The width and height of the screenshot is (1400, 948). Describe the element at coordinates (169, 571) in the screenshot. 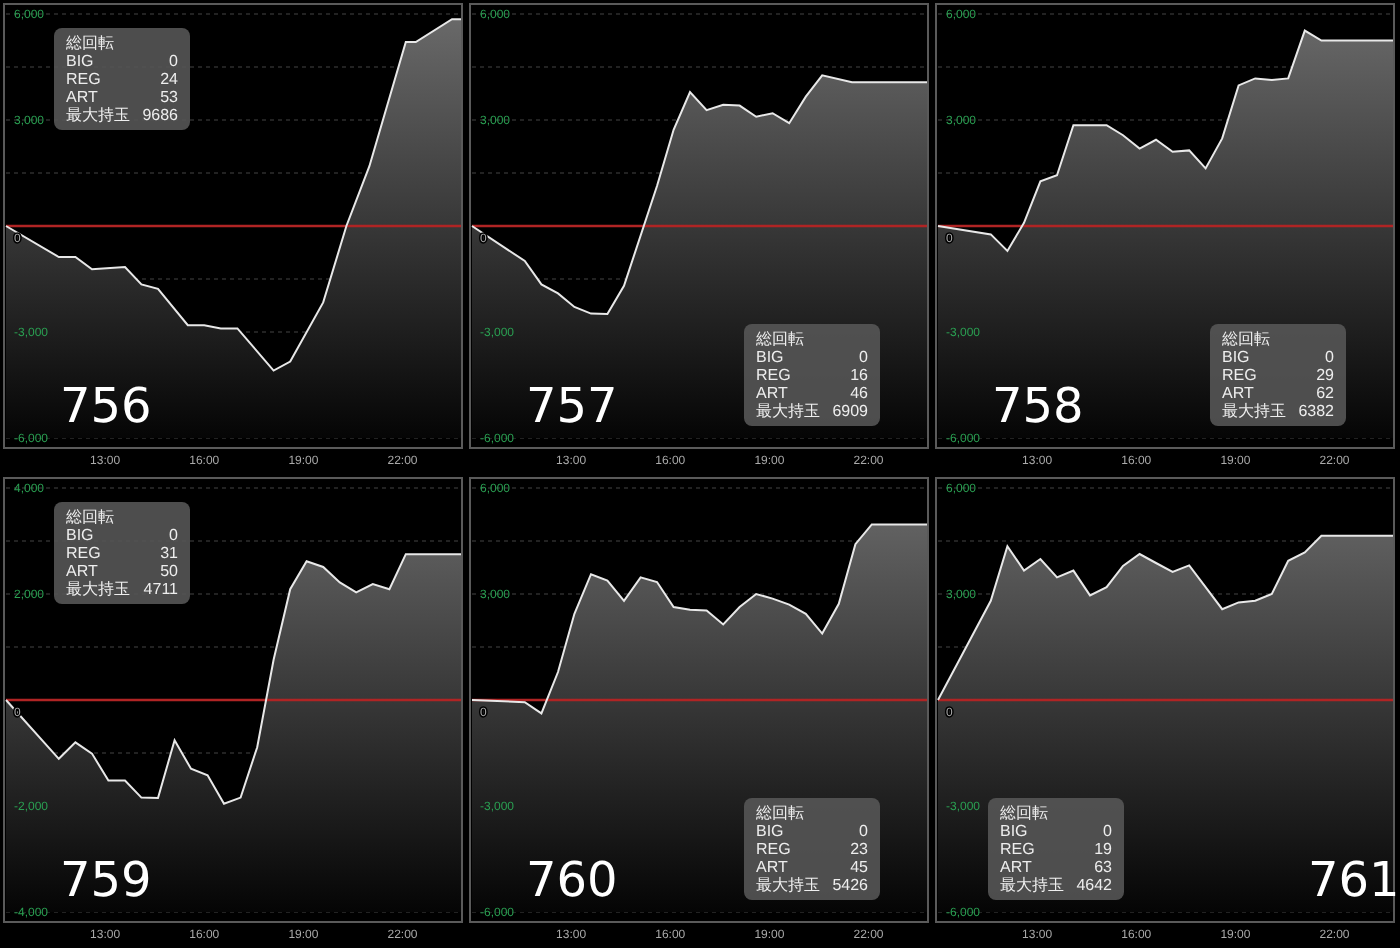

I see `stats-value: 50` at that location.